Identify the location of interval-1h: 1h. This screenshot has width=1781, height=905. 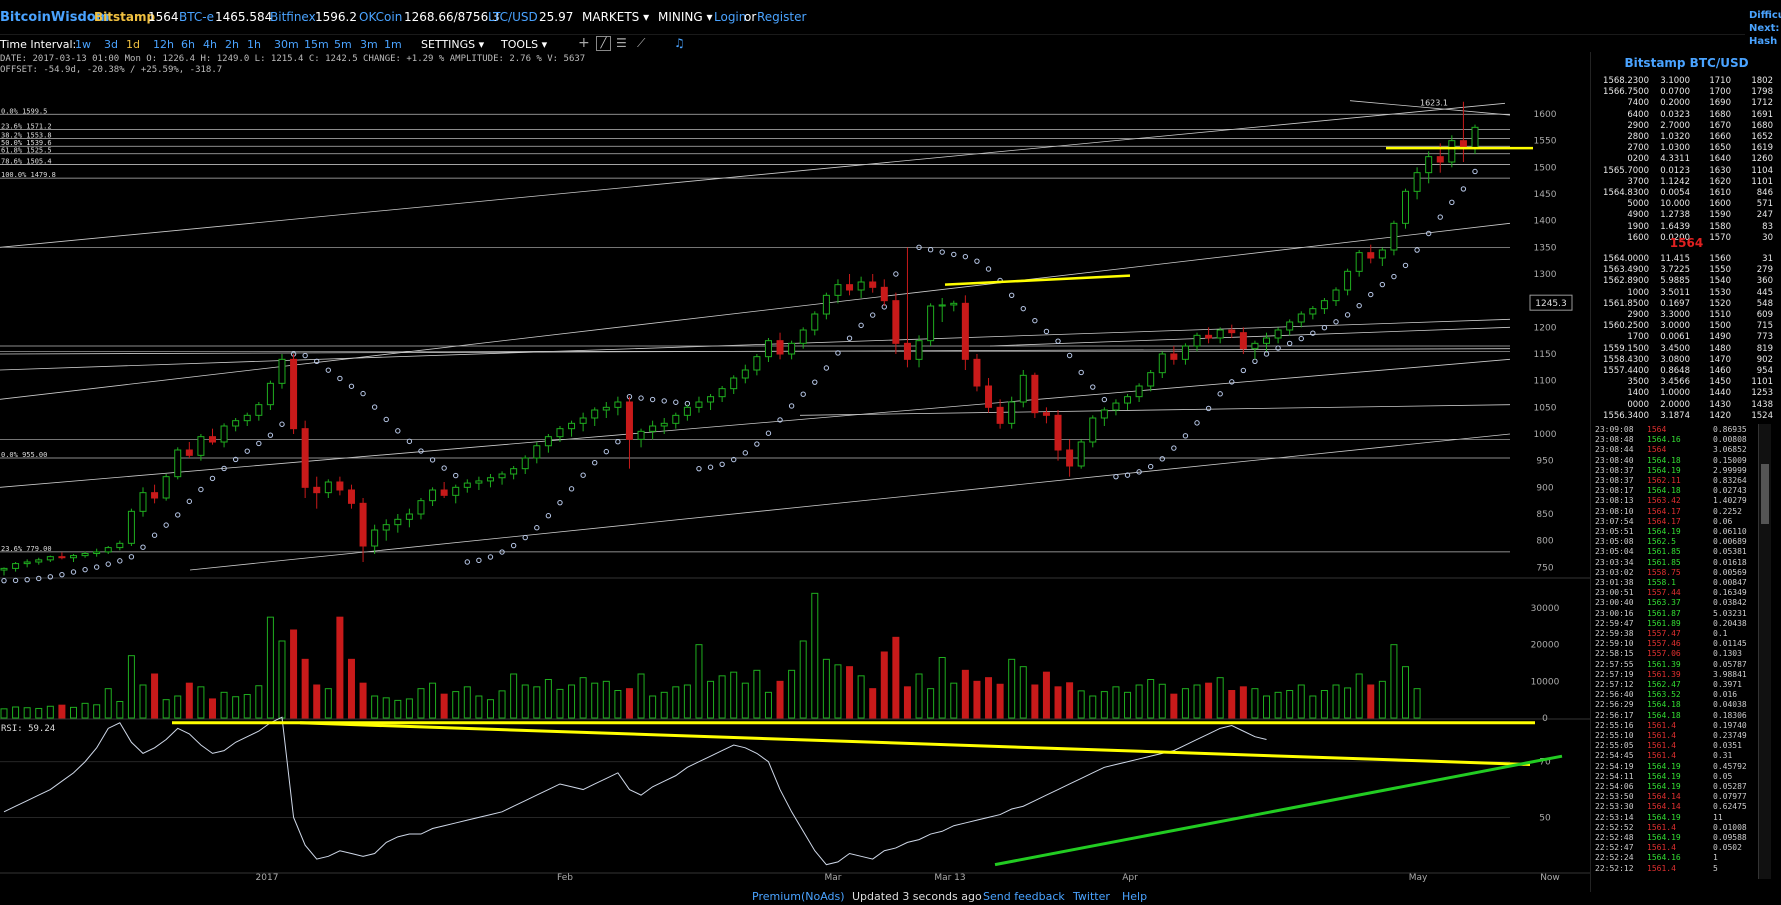
(254, 44).